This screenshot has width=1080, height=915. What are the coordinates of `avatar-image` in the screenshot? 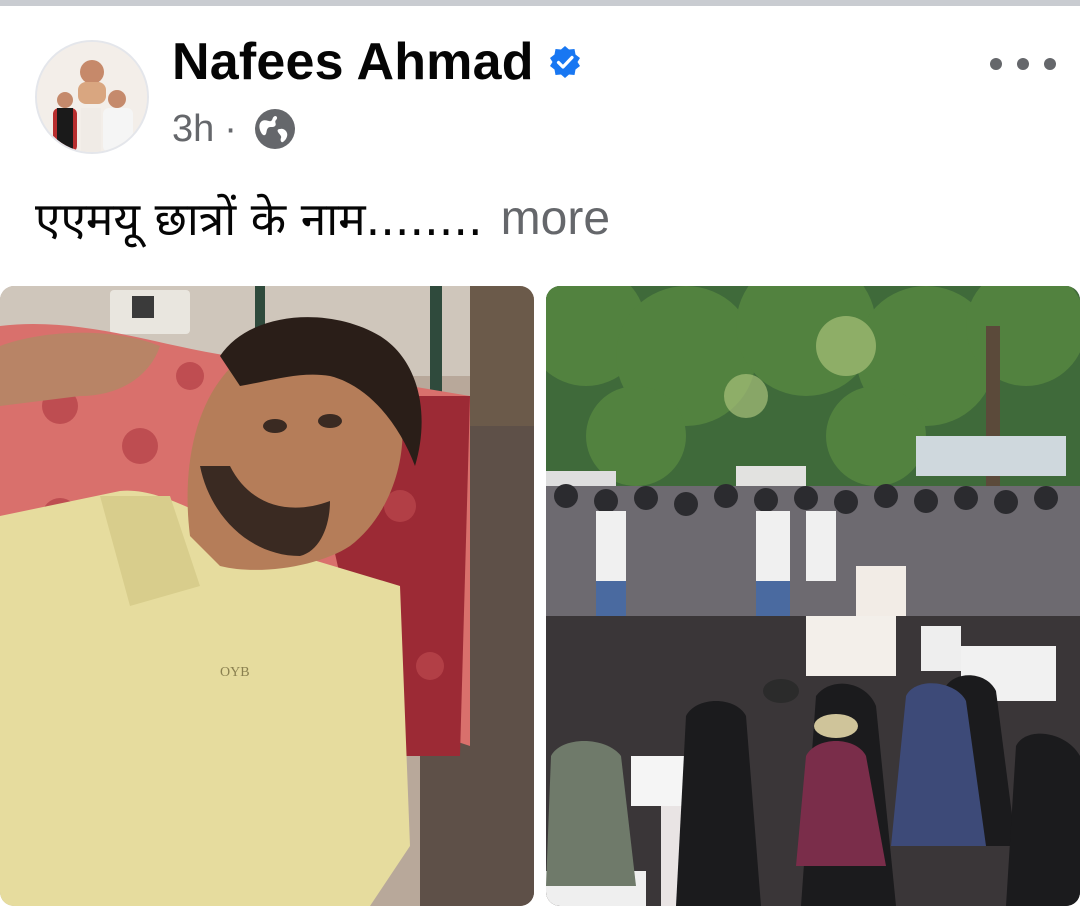 It's located at (92, 97).